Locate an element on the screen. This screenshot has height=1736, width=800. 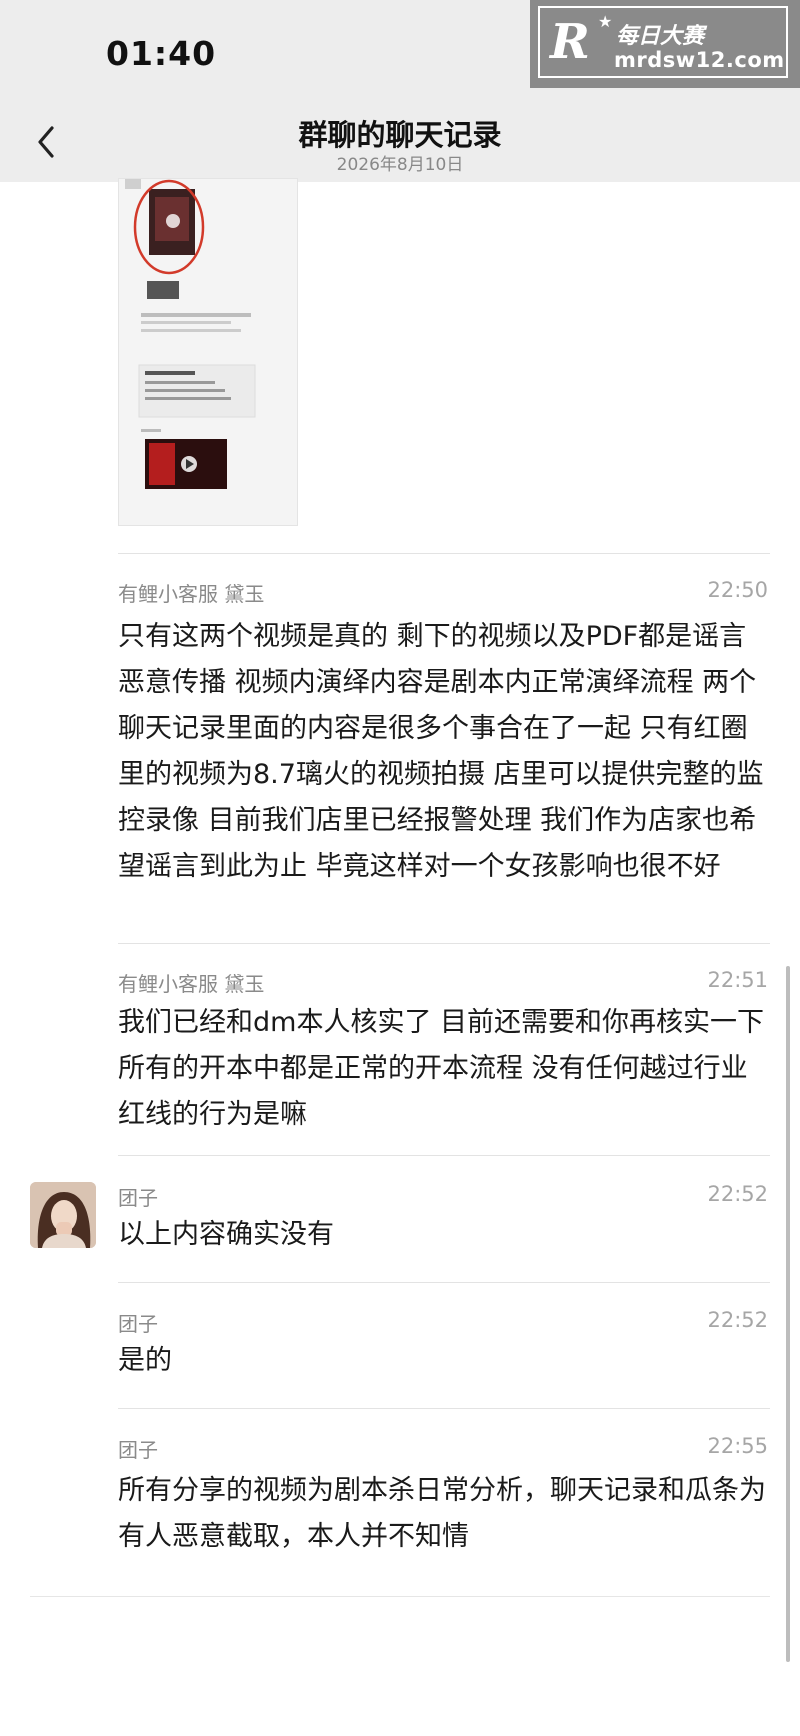
forwarded-screenshot-thumbnail is located at coordinates (208, 352).